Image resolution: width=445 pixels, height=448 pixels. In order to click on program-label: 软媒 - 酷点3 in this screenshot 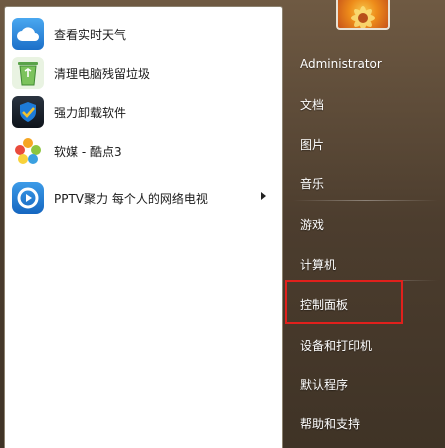, I will do `click(88, 151)`.